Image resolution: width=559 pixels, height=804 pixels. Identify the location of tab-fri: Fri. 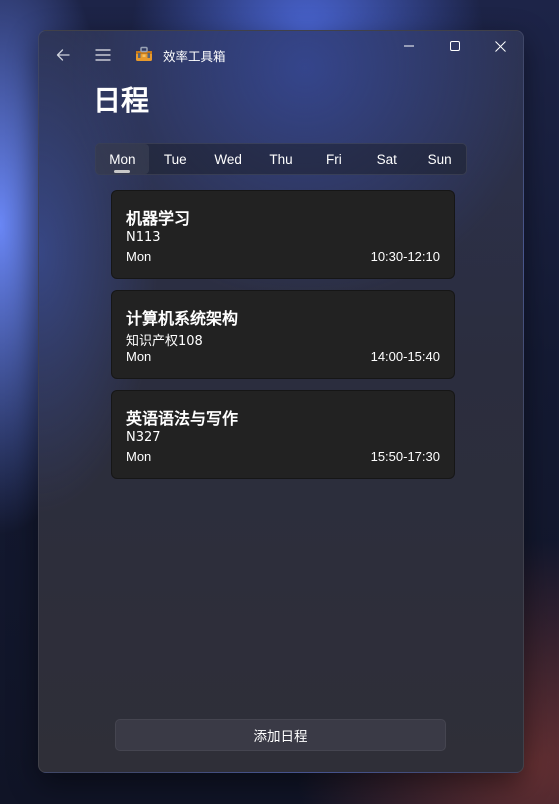
(333, 159).